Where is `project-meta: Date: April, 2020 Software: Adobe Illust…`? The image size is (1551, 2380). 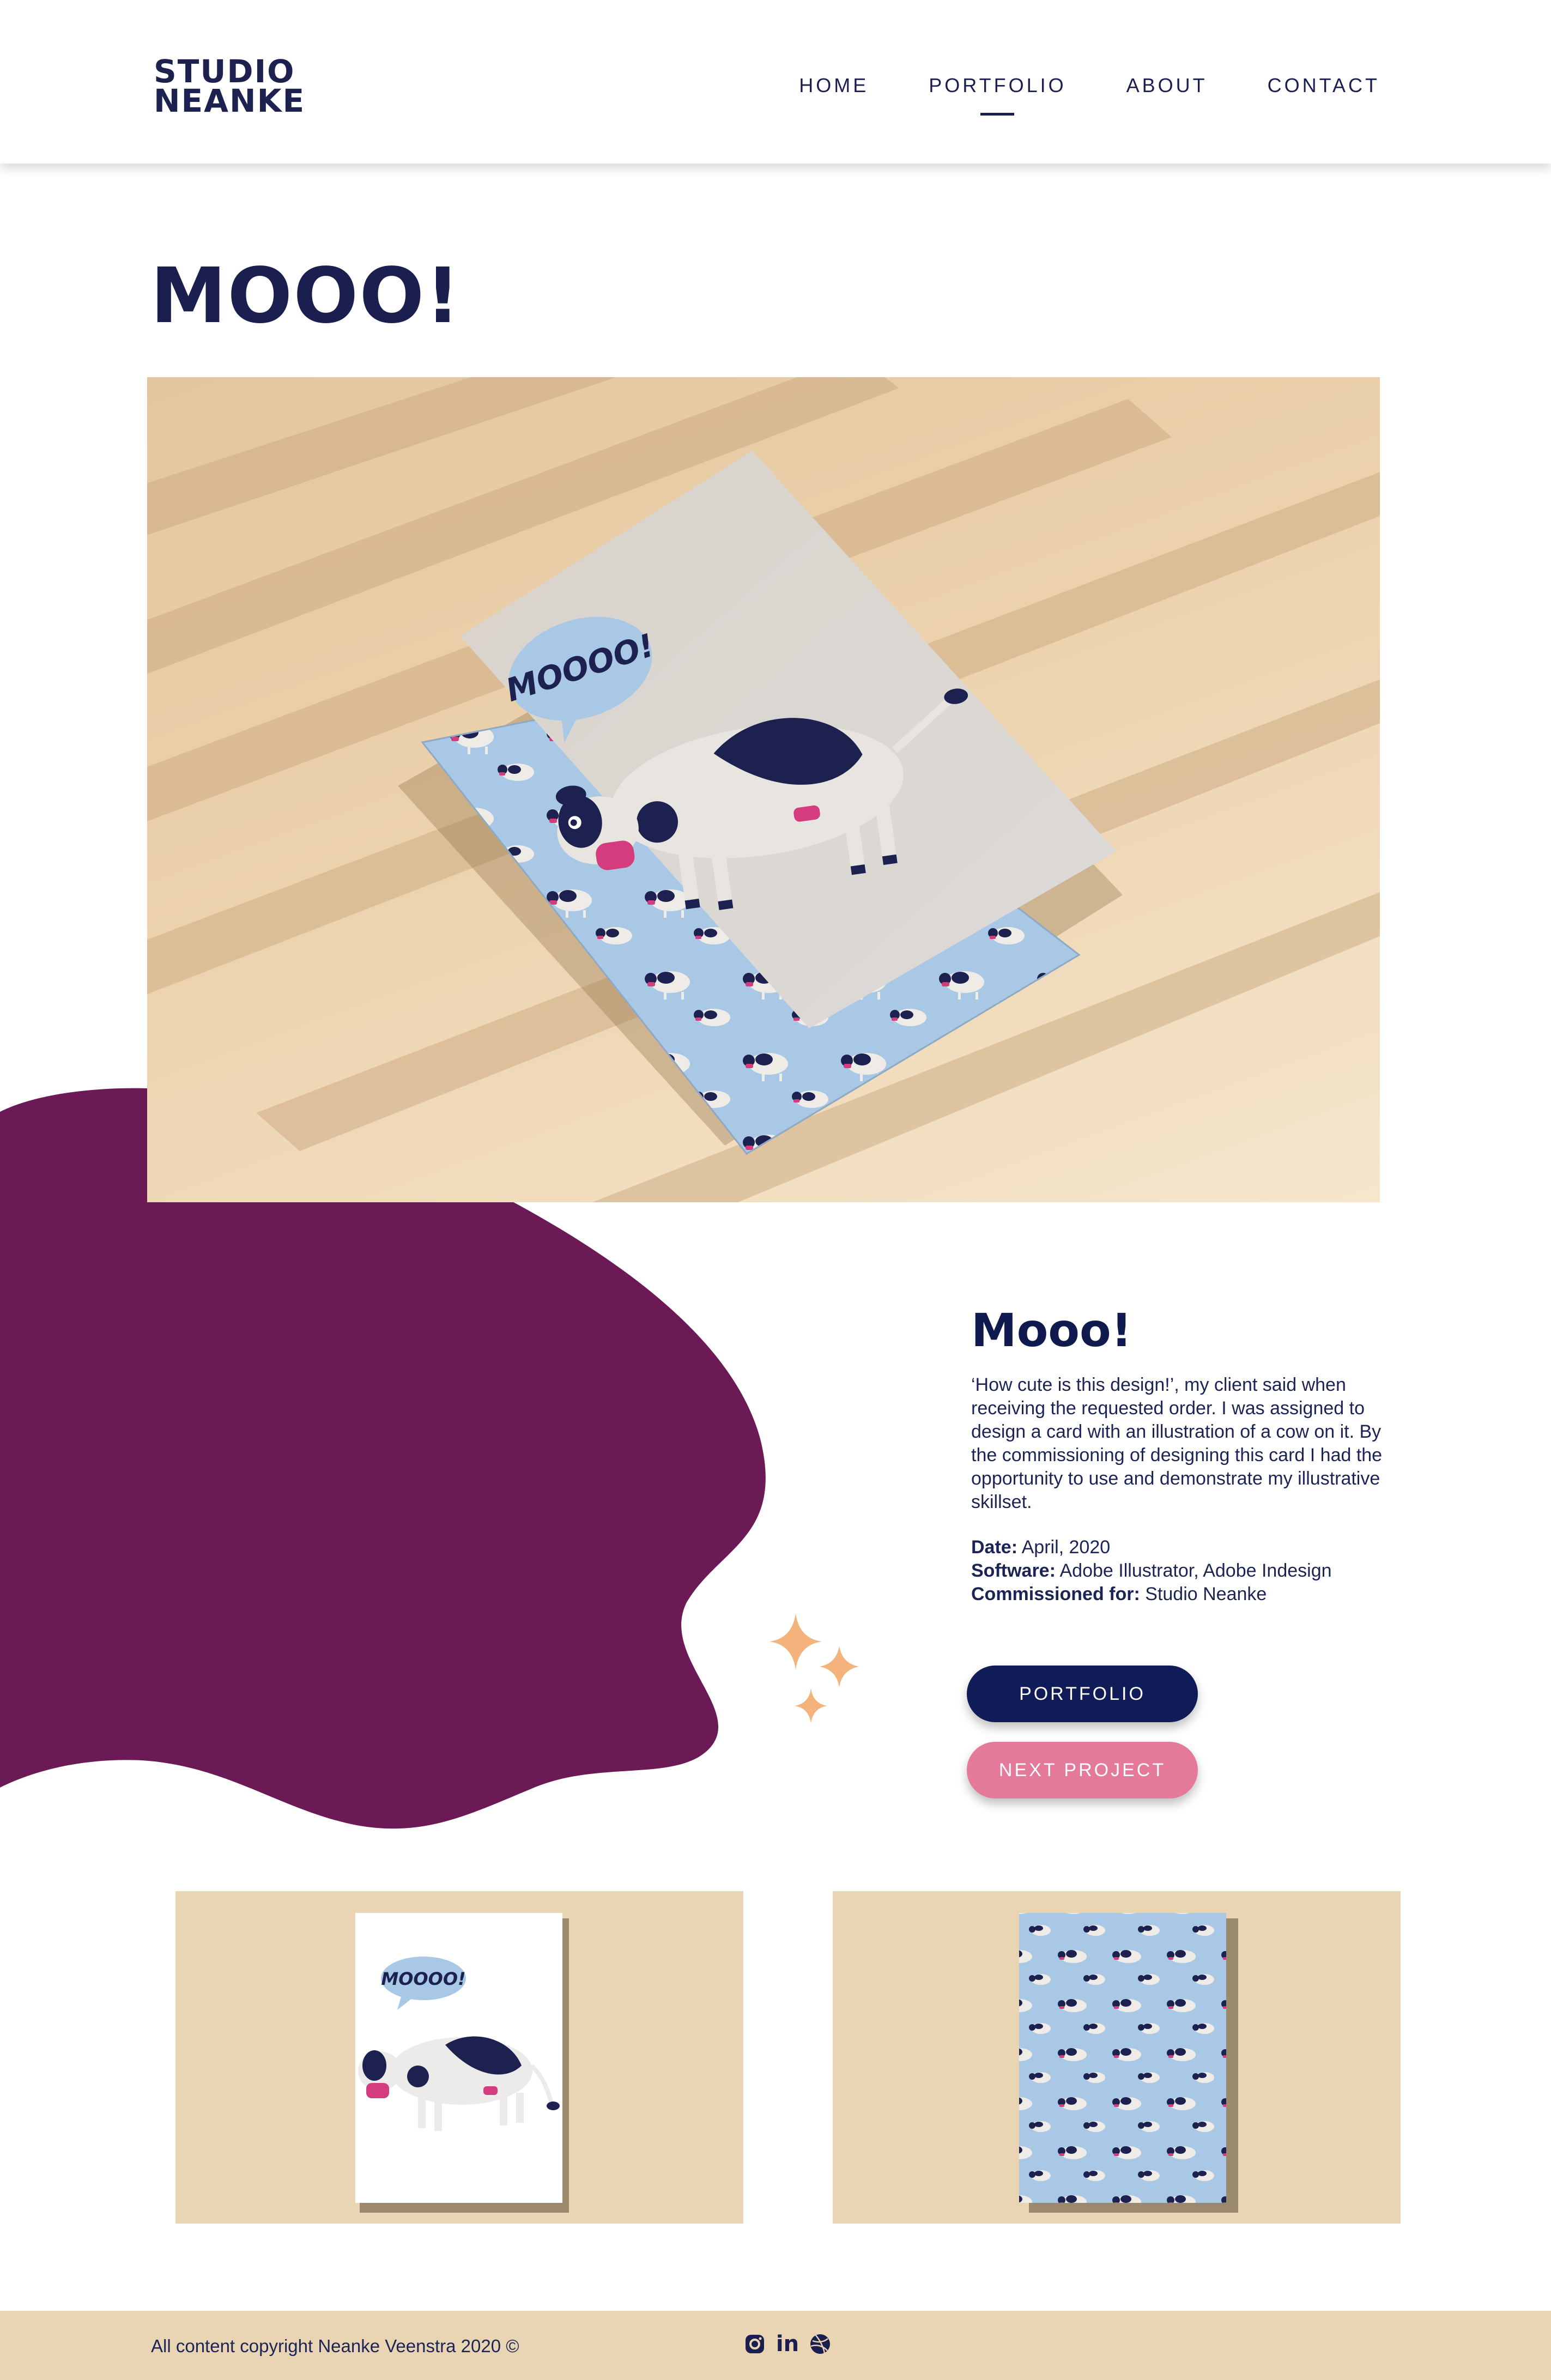 project-meta: Date: April, 2020 Software: Adobe Illust… is located at coordinates (1178, 1571).